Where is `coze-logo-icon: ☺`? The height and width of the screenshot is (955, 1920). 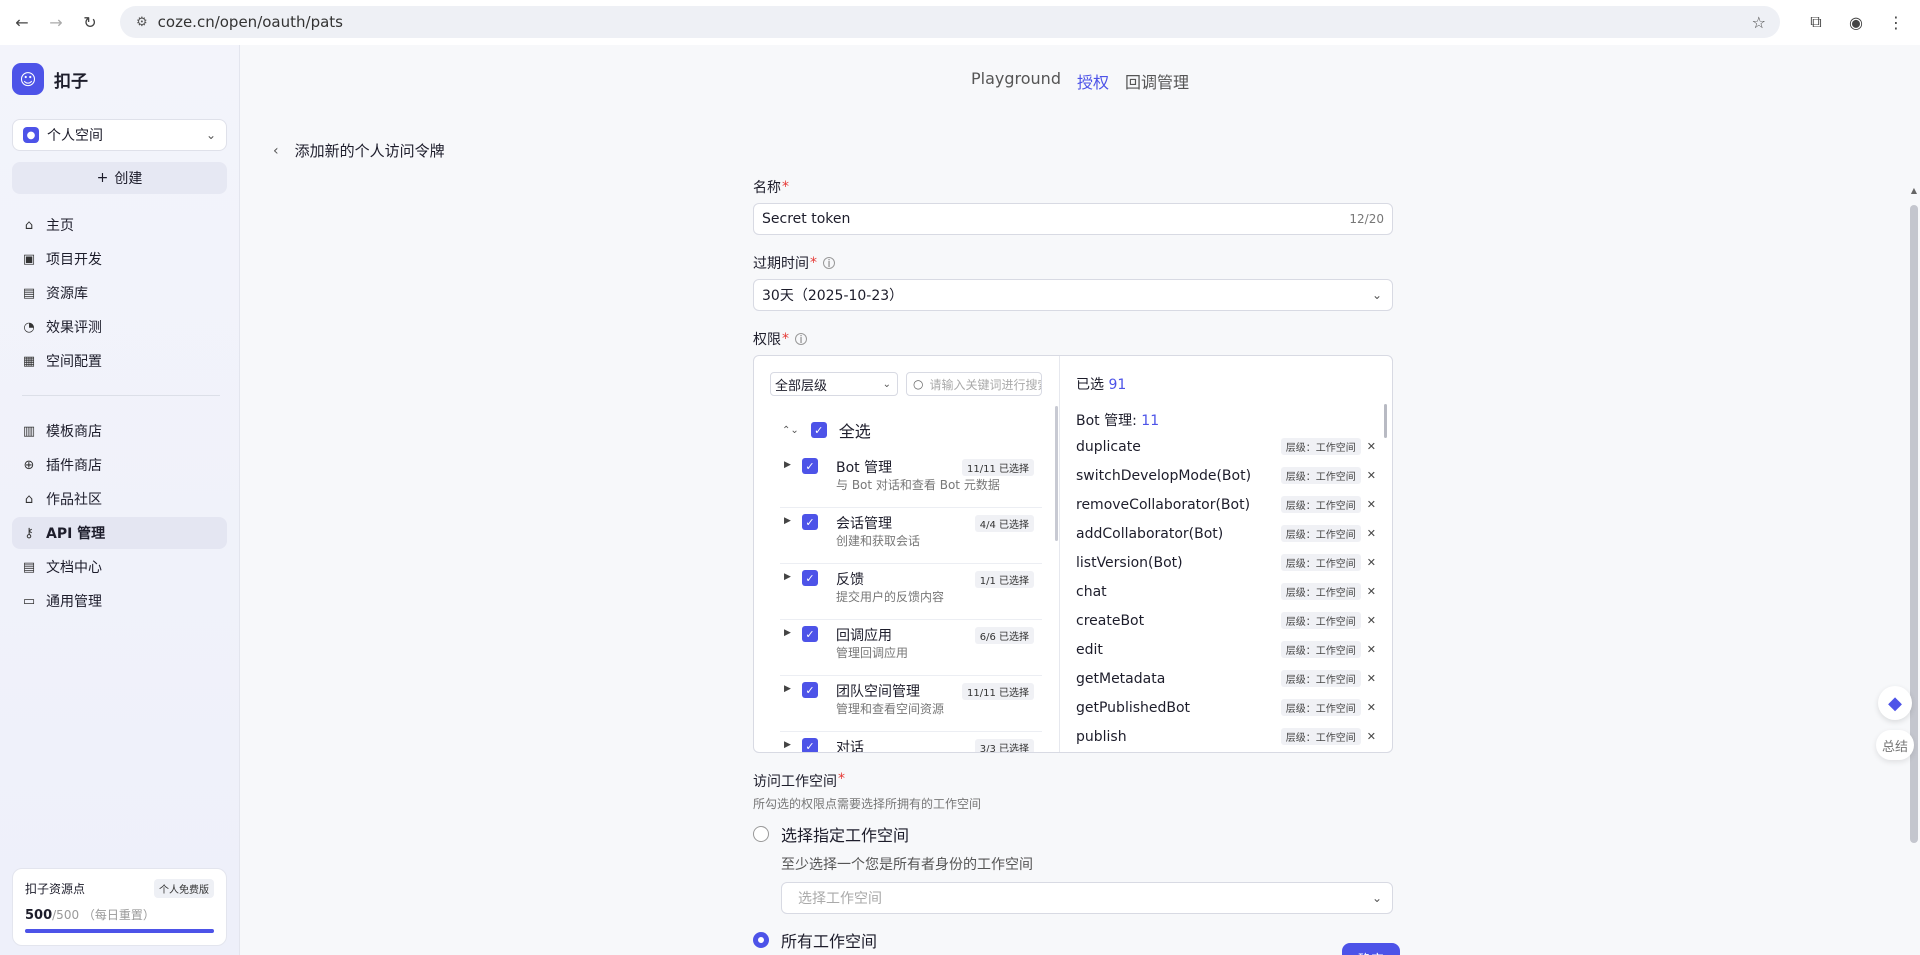 coze-logo-icon: ☺ is located at coordinates (28, 79).